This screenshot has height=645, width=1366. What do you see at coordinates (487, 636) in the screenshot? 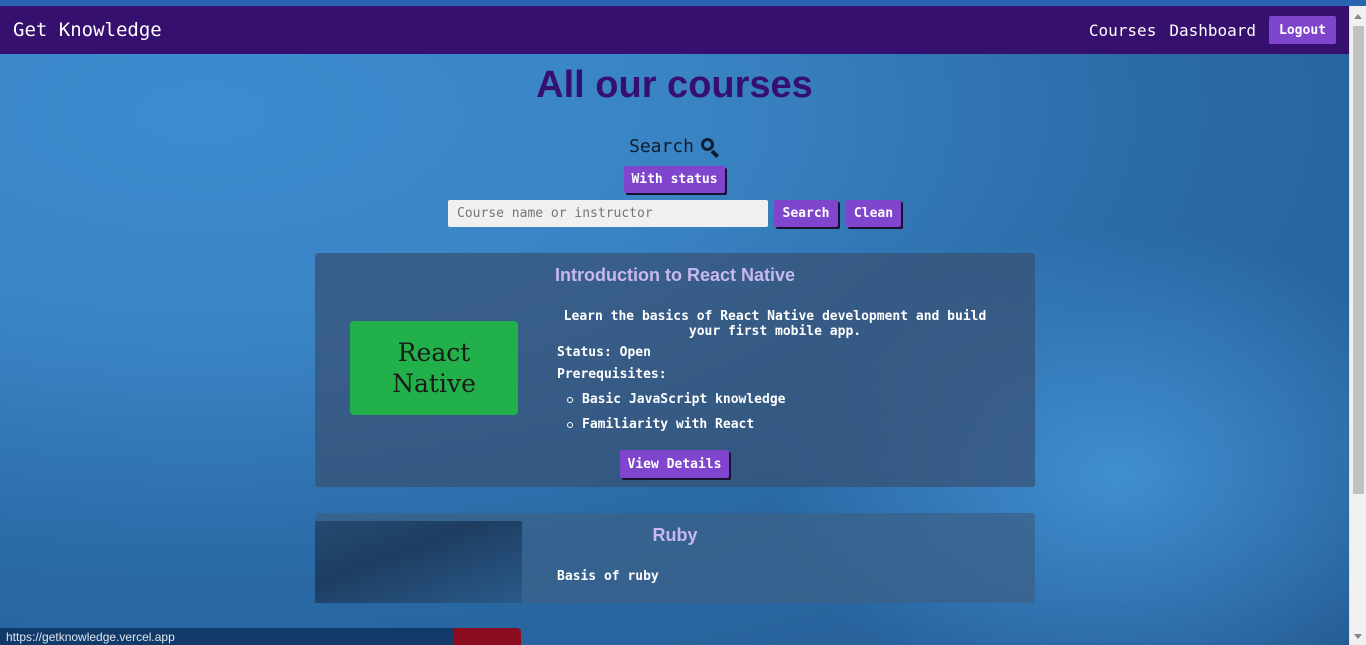
I see `status-bar-overlay` at bounding box center [487, 636].